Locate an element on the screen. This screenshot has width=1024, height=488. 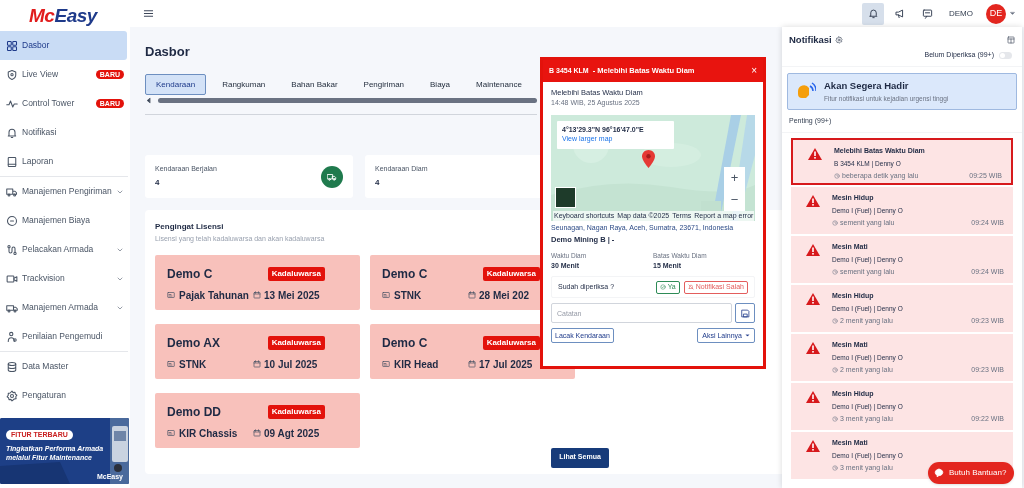
document-type: KIR Chassis is located at coordinates (208, 433).